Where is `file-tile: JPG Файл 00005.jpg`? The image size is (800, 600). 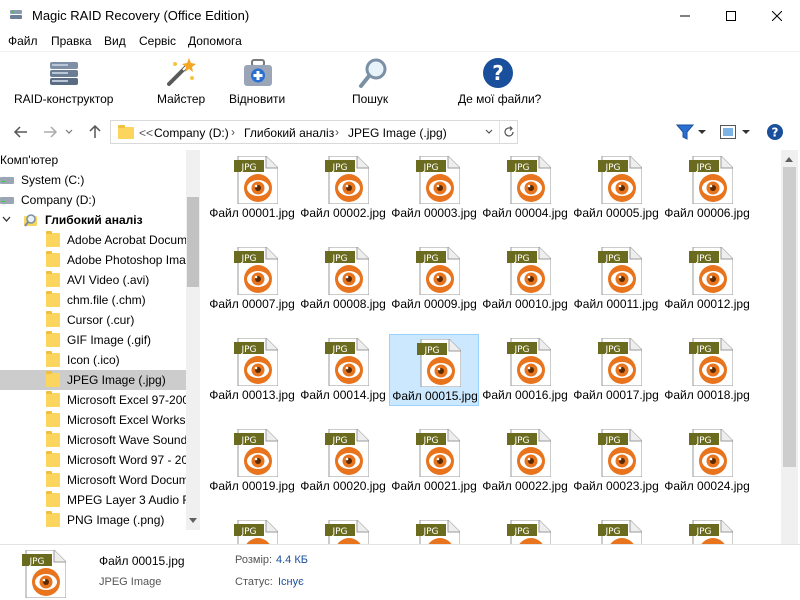 file-tile: JPG Файл 00005.jpg is located at coordinates (616, 188).